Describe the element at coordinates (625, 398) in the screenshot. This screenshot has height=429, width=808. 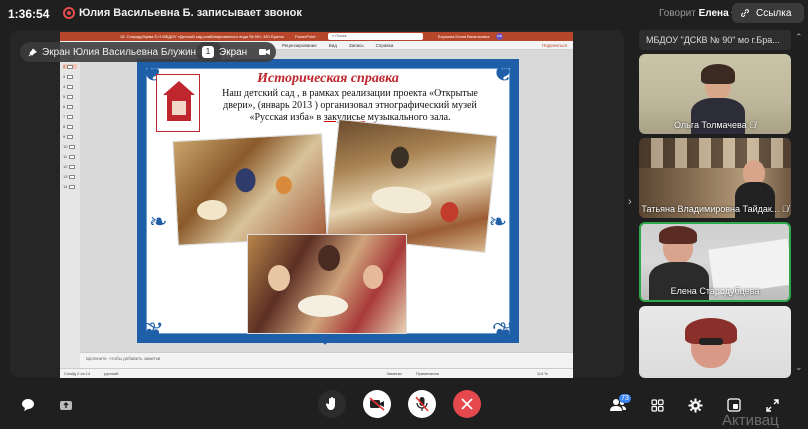
I see `participants-count-badge: 73` at that location.